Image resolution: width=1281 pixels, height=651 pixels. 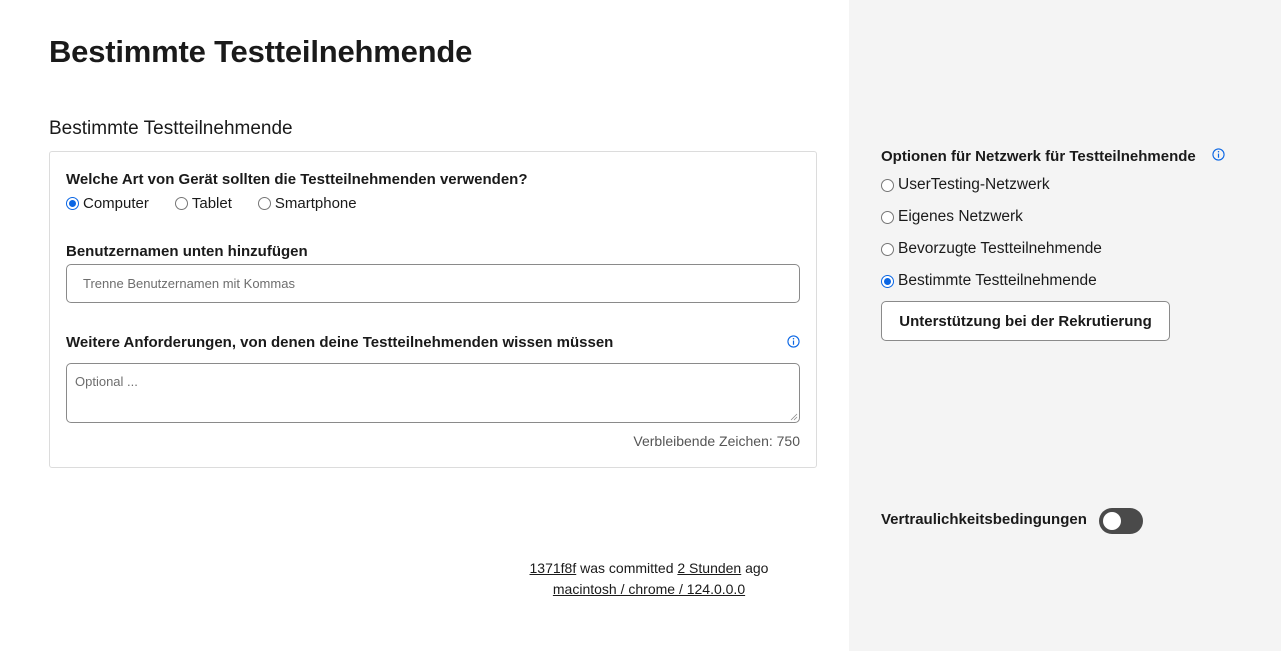 I want to click on radio-tablet, so click(x=181, y=203).